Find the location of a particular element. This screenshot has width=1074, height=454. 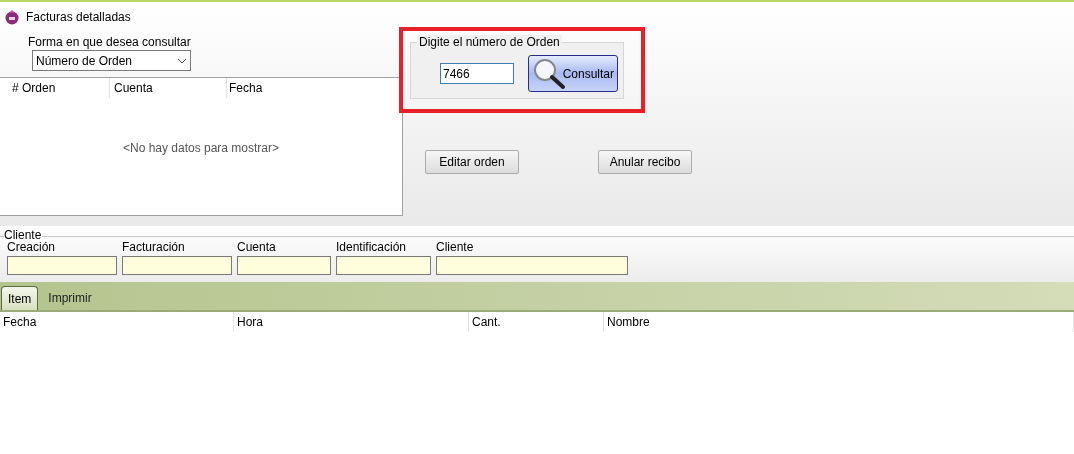

action-button: Editar orden is located at coordinates (472, 162).